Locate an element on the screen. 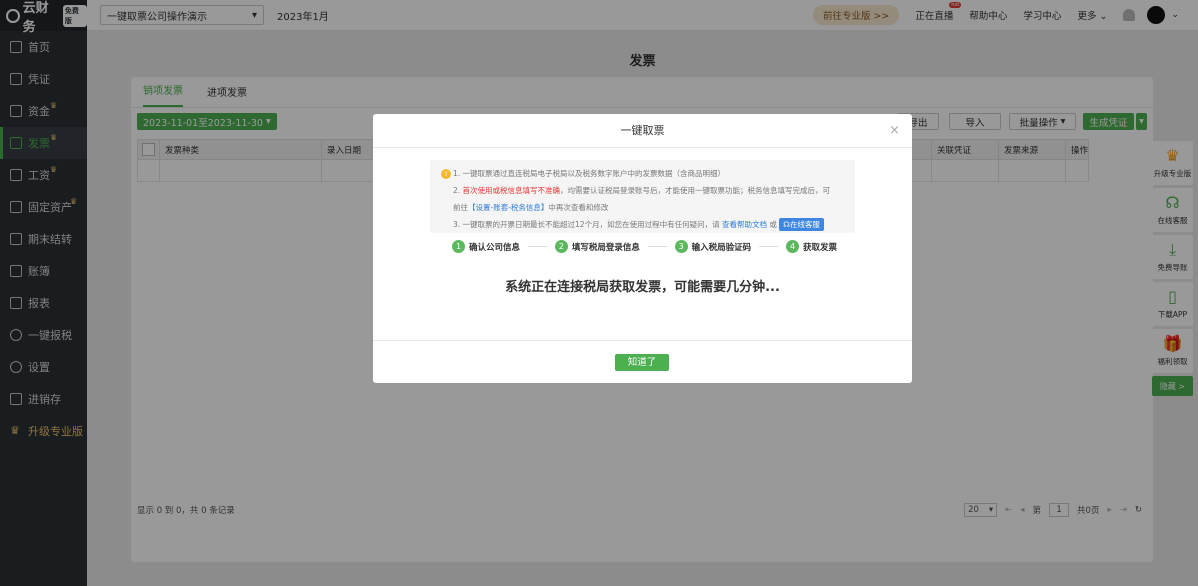 This screenshot has height=586, width=1198. headset-icon: ☊ is located at coordinates (786, 224).